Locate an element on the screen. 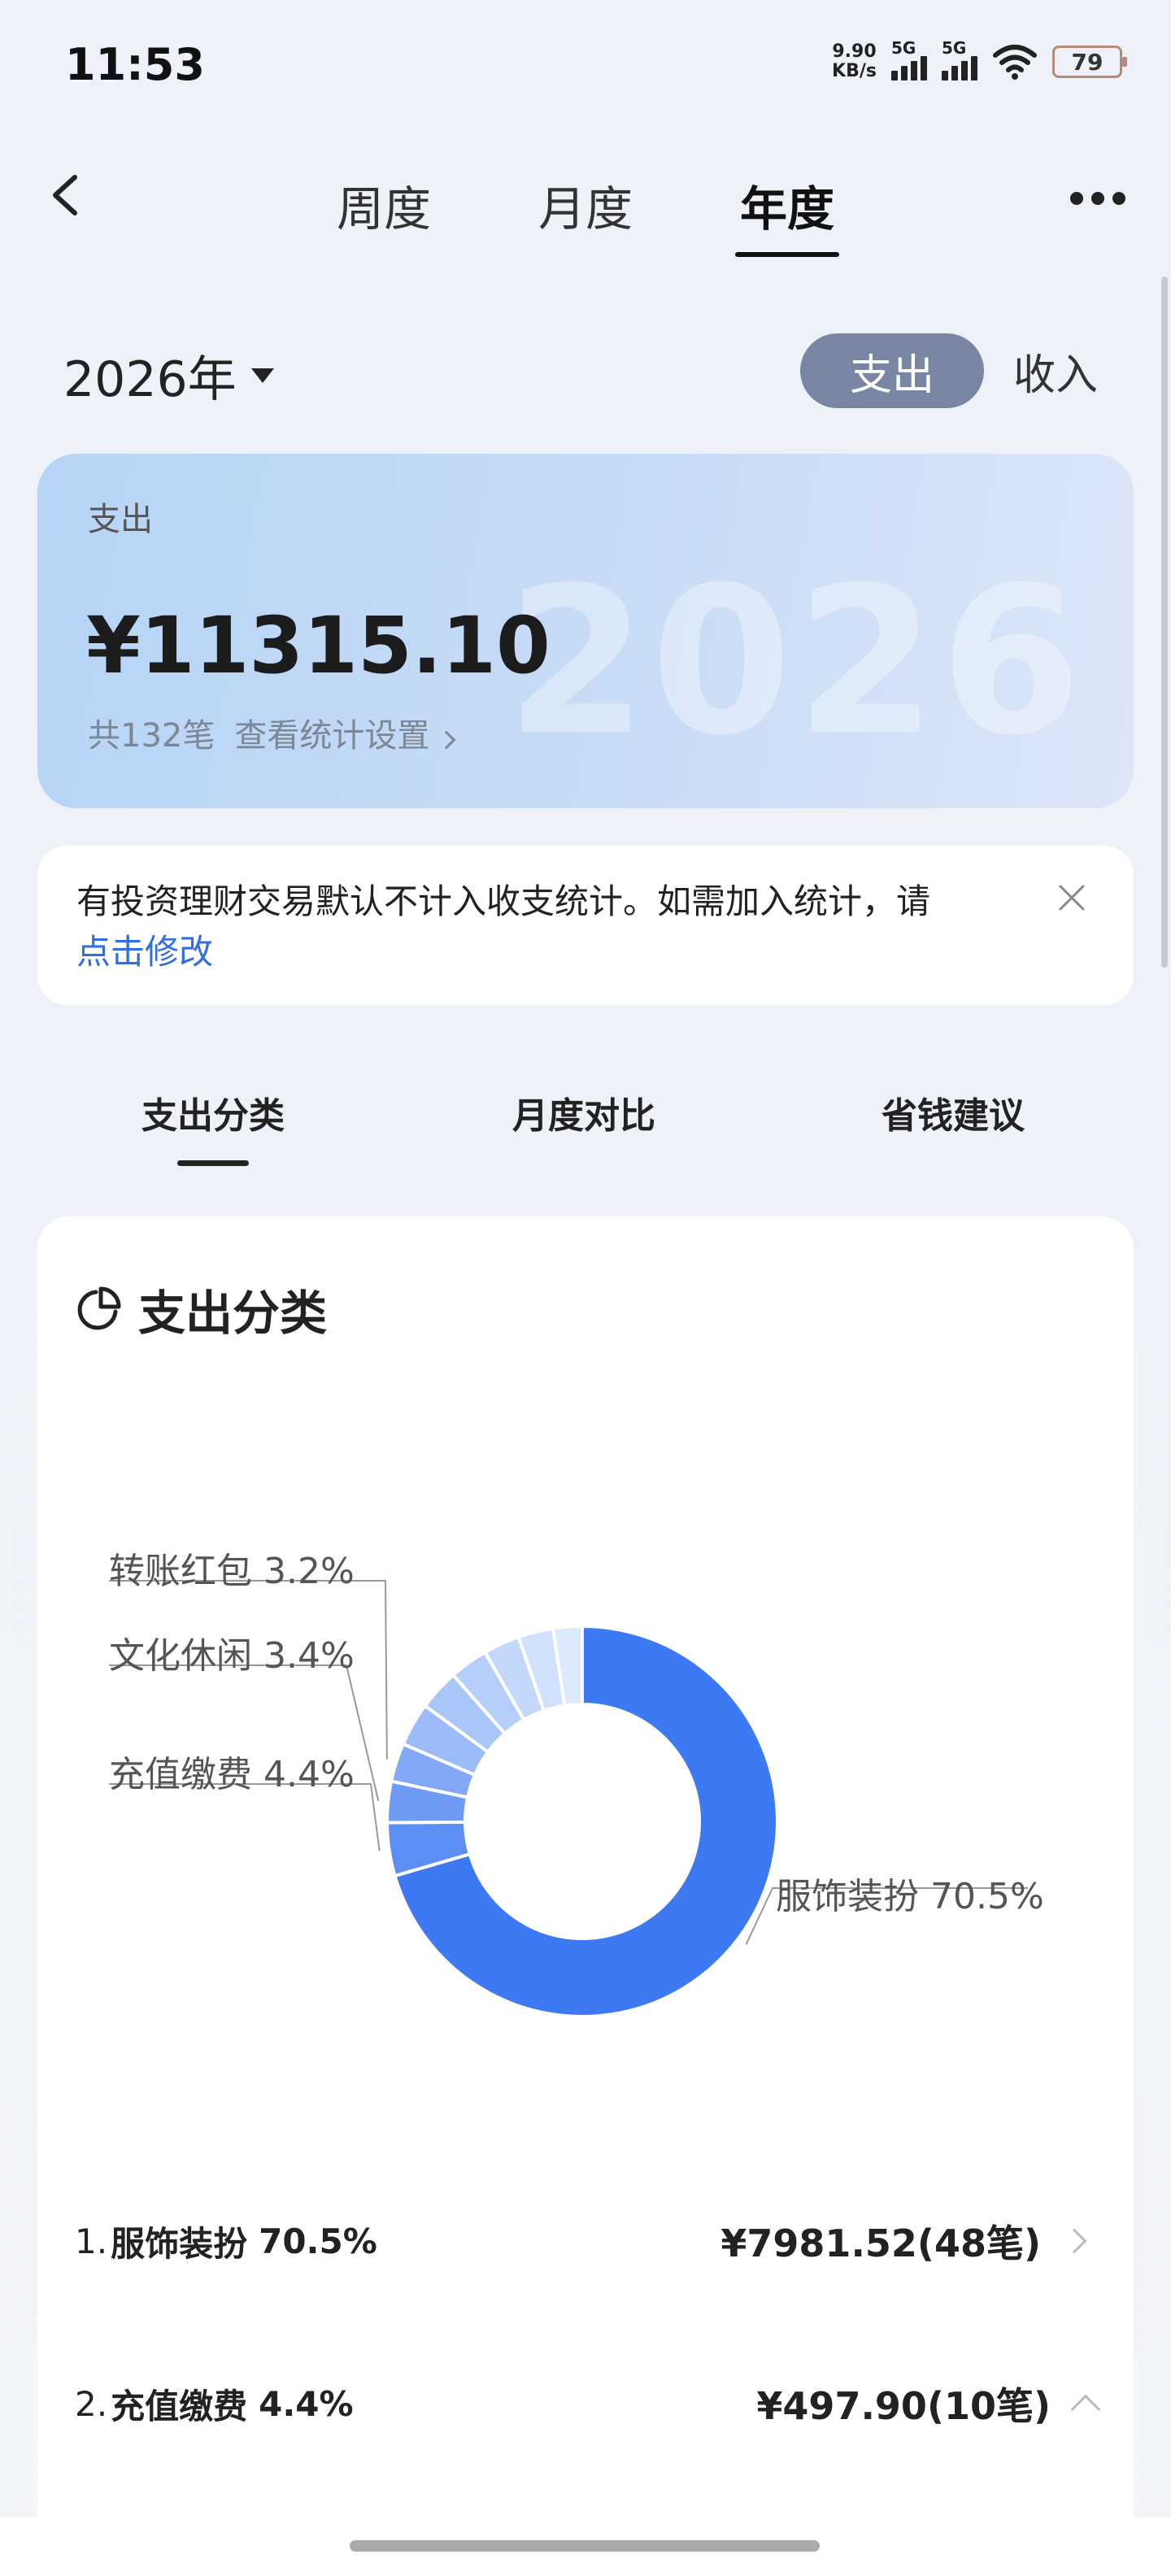 The height and width of the screenshot is (2576, 1171). top-nav: 周度 月度 年度 is located at coordinates (585, 205).